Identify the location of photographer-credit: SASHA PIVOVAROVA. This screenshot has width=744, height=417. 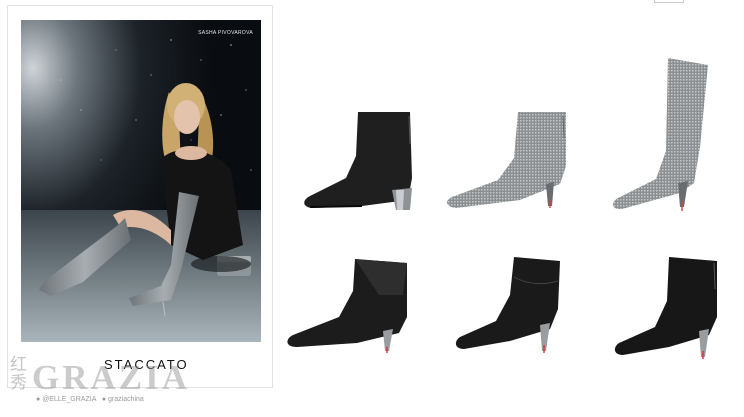
(225, 33).